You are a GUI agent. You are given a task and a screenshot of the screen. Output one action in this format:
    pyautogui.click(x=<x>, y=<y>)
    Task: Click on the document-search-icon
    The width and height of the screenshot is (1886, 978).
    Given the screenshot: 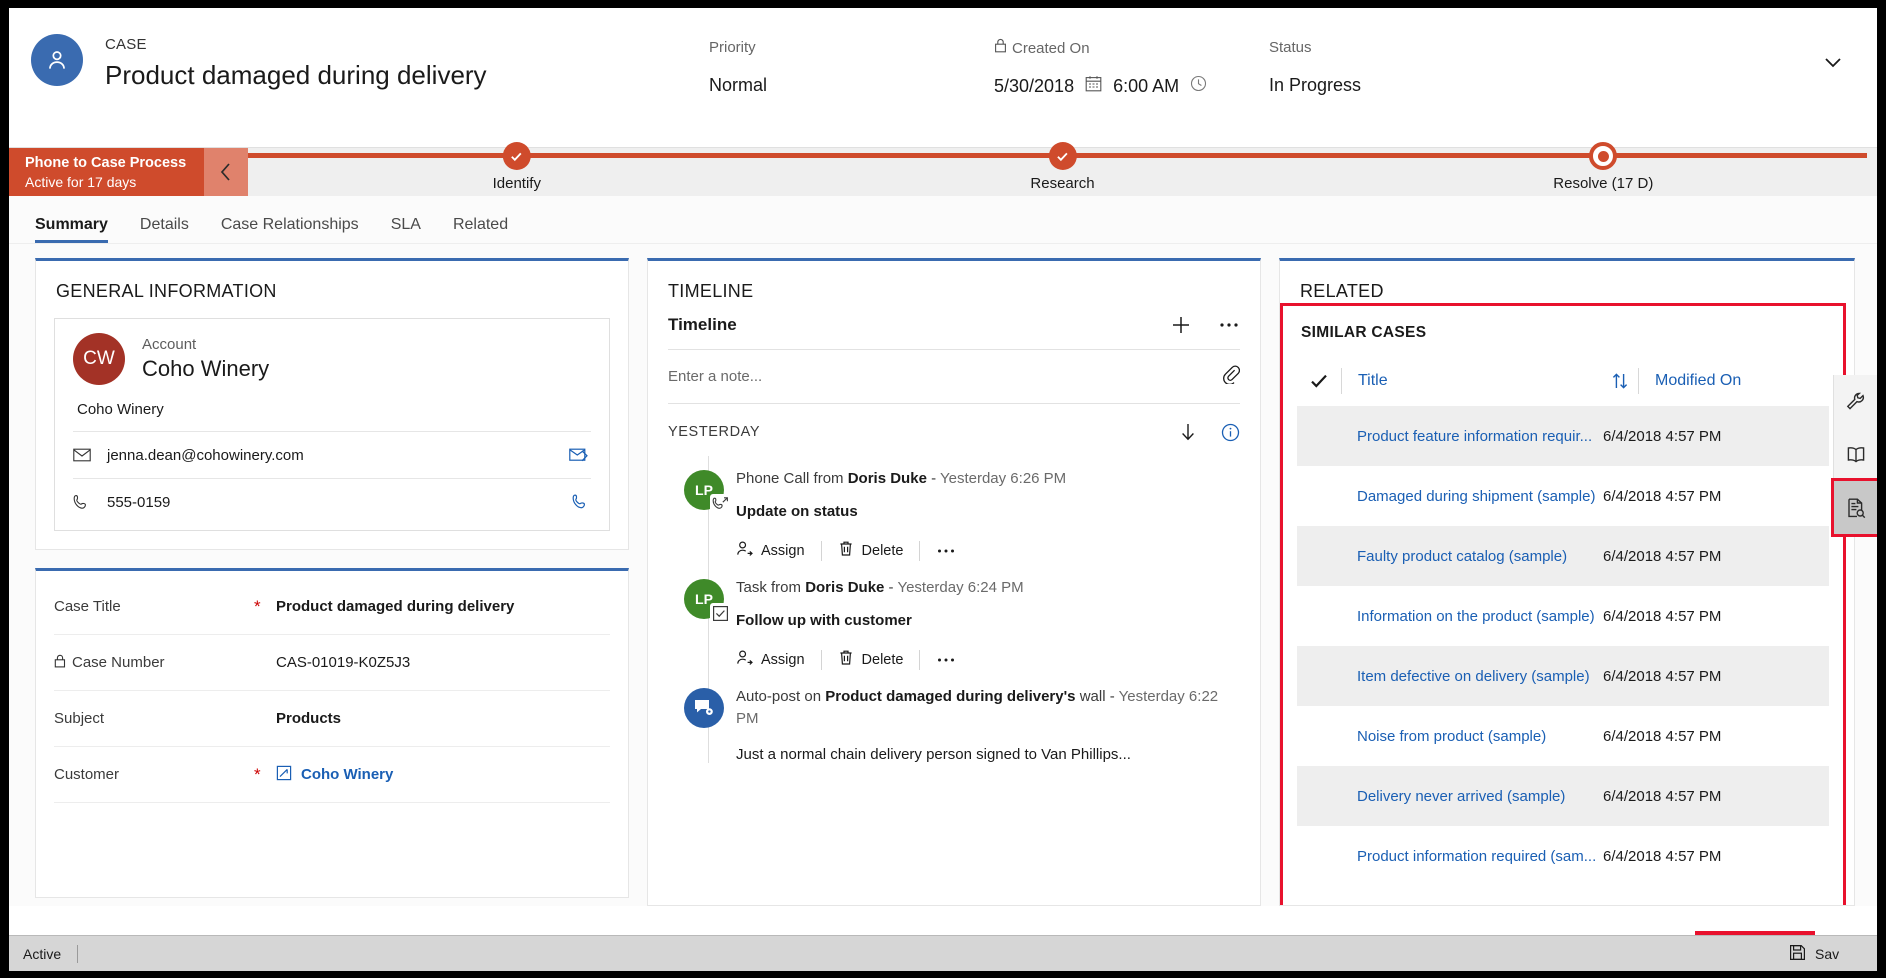 What is the action you would take?
    pyautogui.click(x=1854, y=507)
    